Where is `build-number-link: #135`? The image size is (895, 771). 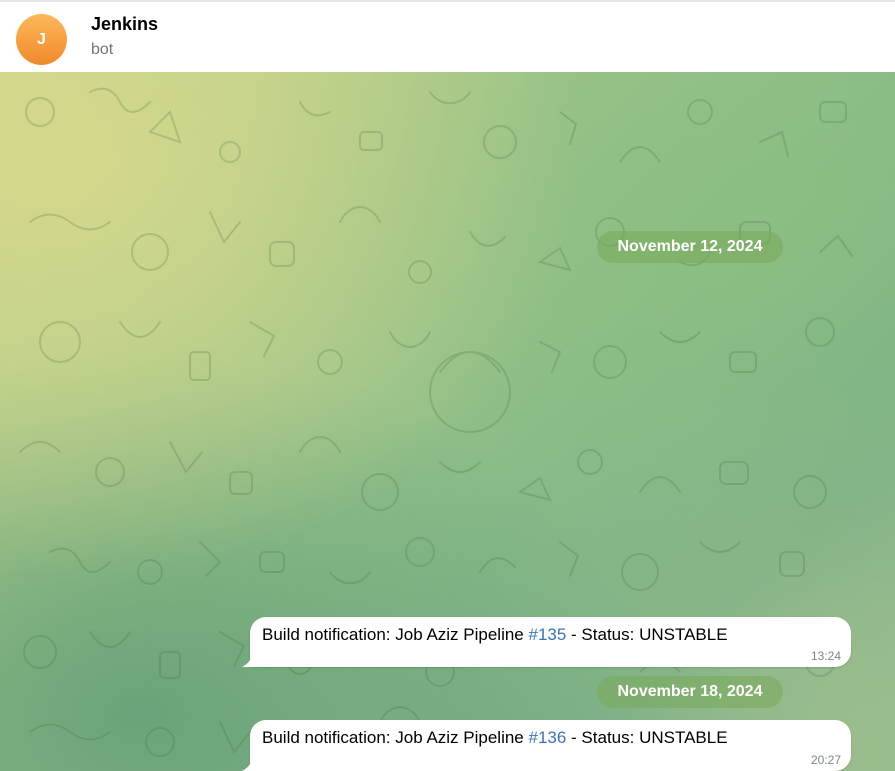 build-number-link: #135 is located at coordinates (548, 634).